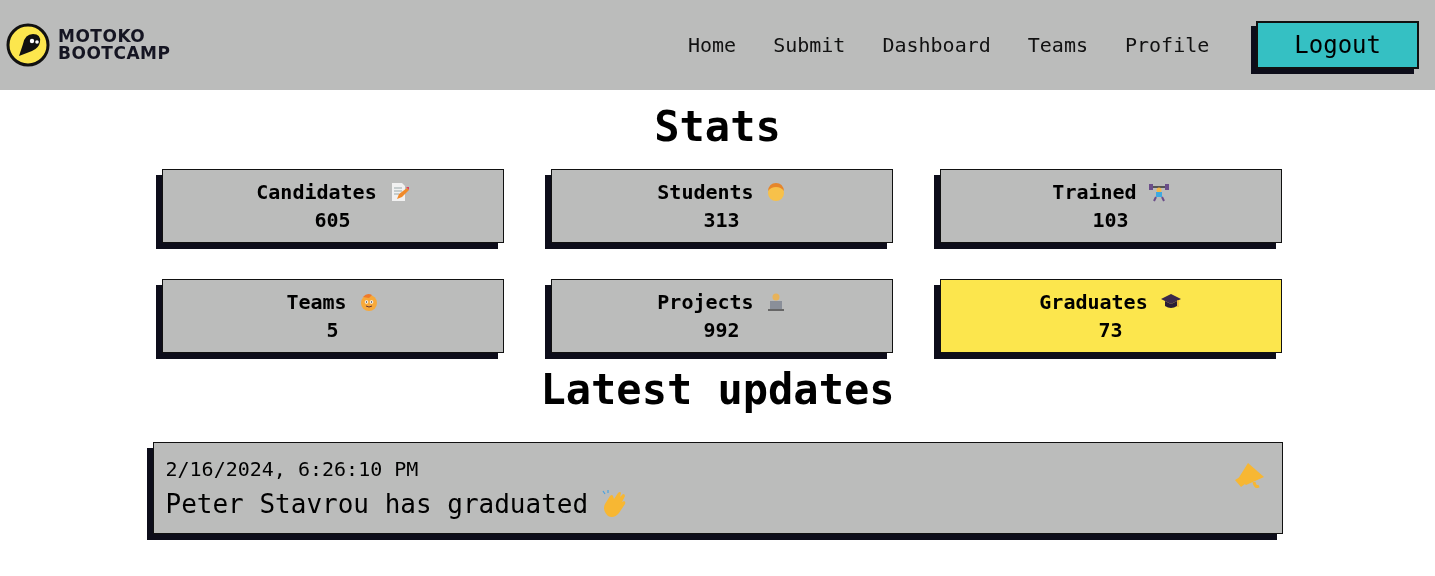  I want to click on stat-value: 605, so click(332, 220).